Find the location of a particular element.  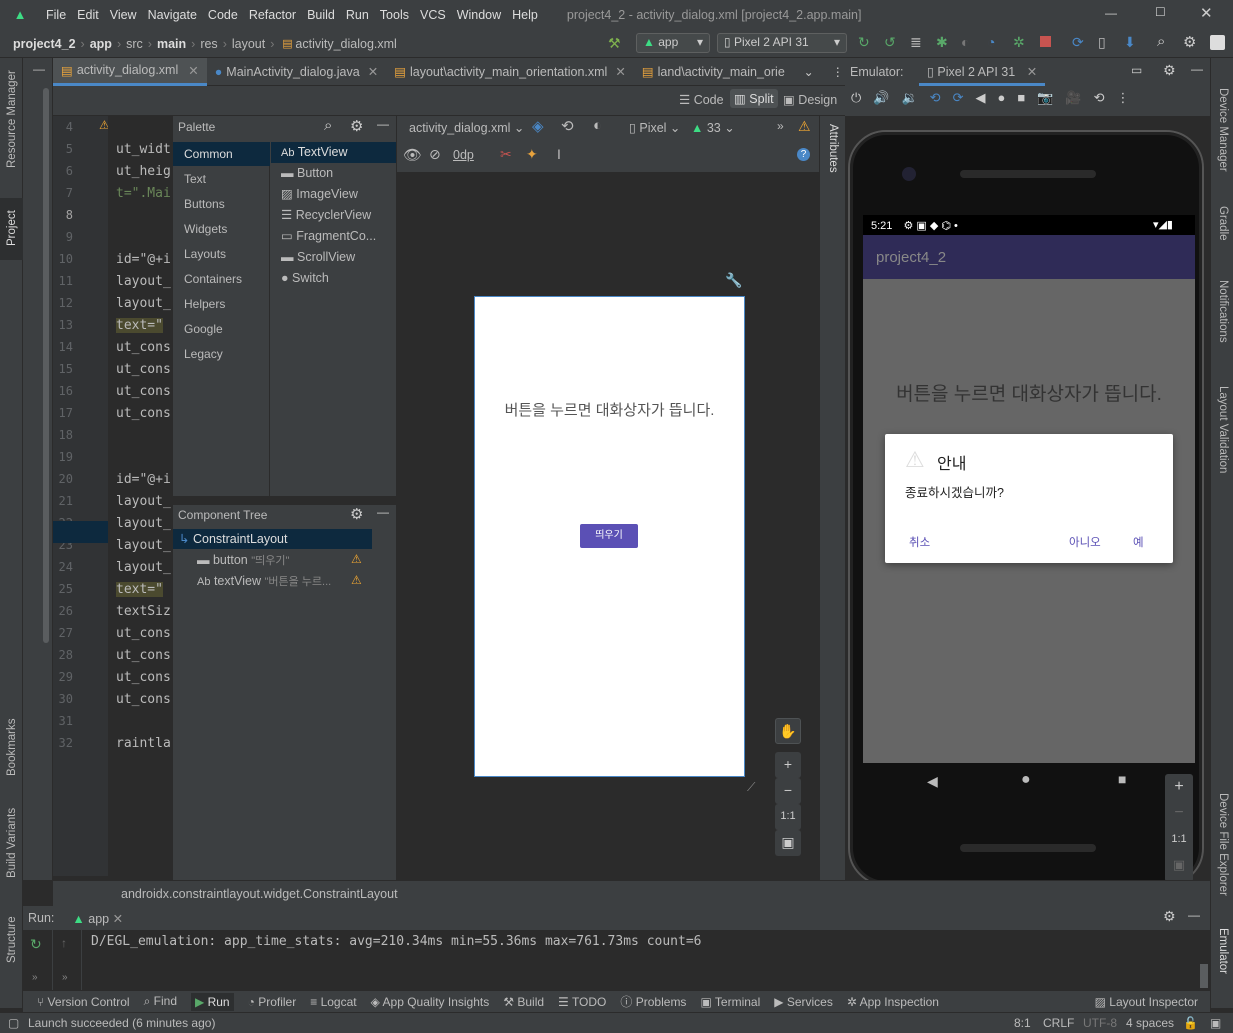

hammer-icon: ⚒ is located at coordinates (614, 43).